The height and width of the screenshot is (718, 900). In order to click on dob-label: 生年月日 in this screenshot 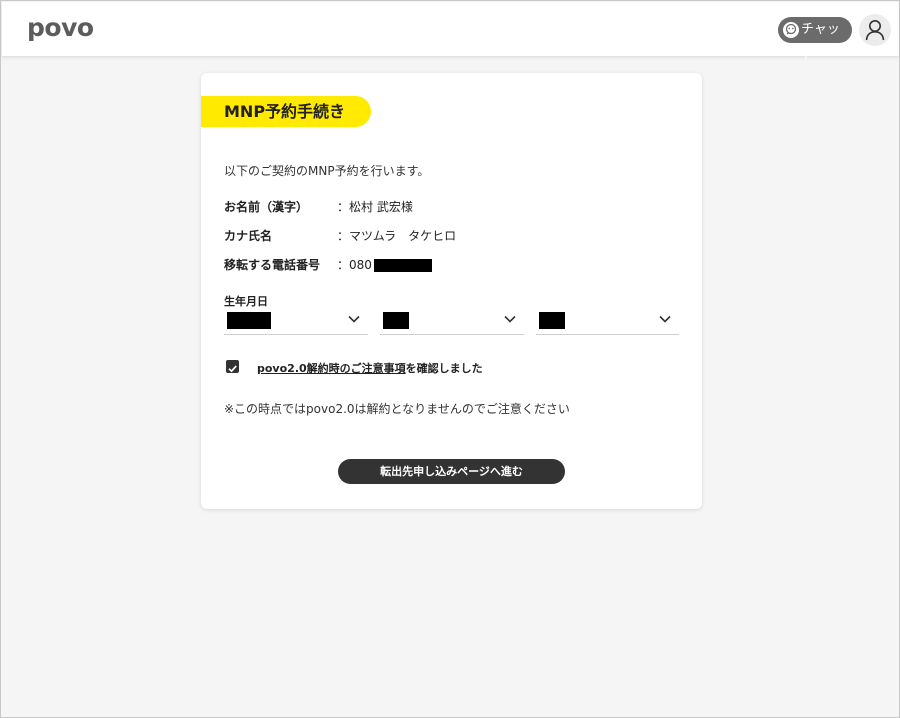, I will do `click(246, 301)`.